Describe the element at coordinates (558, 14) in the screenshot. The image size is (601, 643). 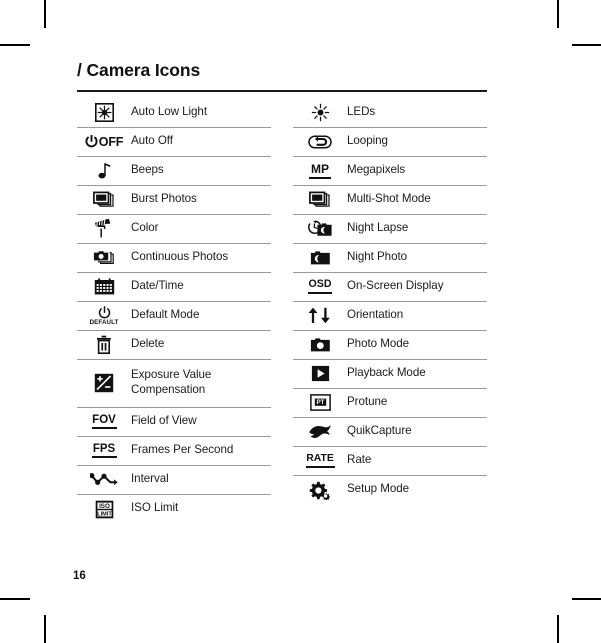
I see `crop-mark-top-right-vertical` at that location.